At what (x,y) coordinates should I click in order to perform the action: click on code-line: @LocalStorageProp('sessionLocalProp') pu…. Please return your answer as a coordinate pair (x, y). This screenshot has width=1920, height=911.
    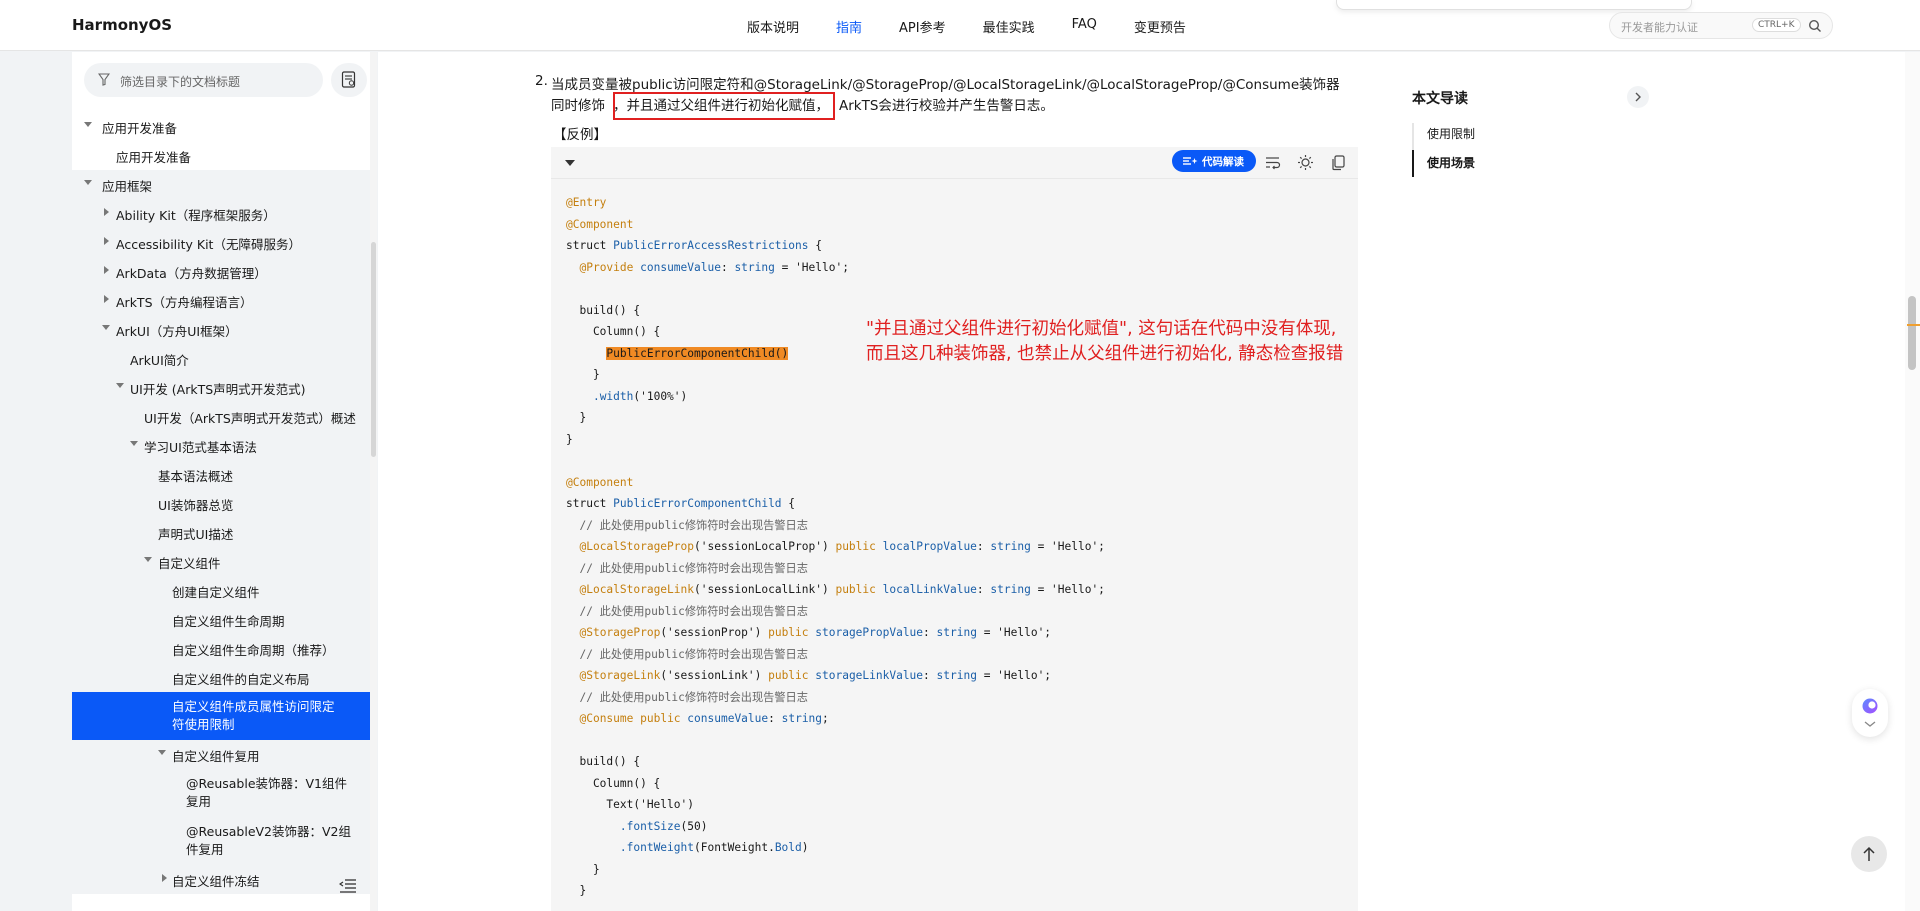
    Looking at the image, I should click on (842, 546).